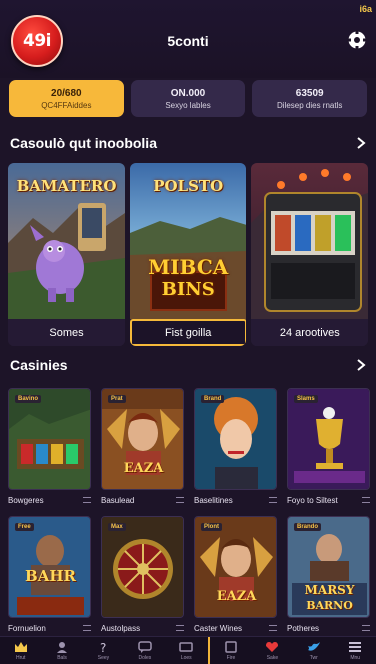 Image resolution: width=376 pixels, height=664 pixels. What do you see at coordinates (118, 500) in the screenshot?
I see `game-name: Basulead` at bounding box center [118, 500].